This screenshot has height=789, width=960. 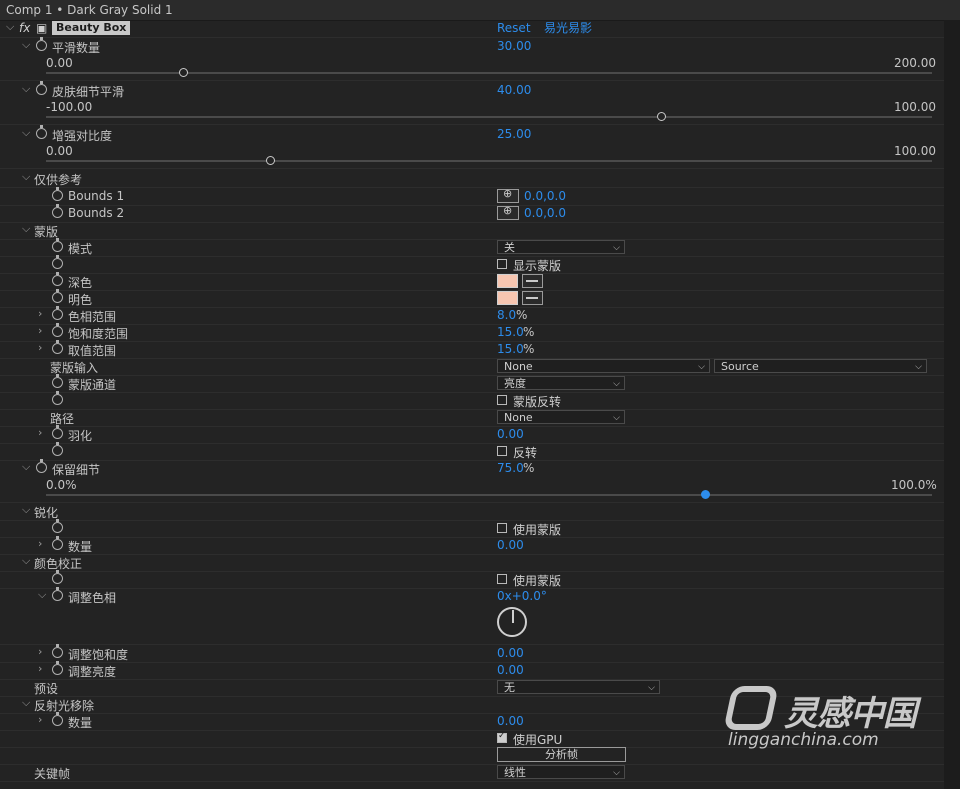 I want to click on effect-header-row: ⌵ fx ▣ Beauty Box Reset 易光易影, so click(x=472, y=29).